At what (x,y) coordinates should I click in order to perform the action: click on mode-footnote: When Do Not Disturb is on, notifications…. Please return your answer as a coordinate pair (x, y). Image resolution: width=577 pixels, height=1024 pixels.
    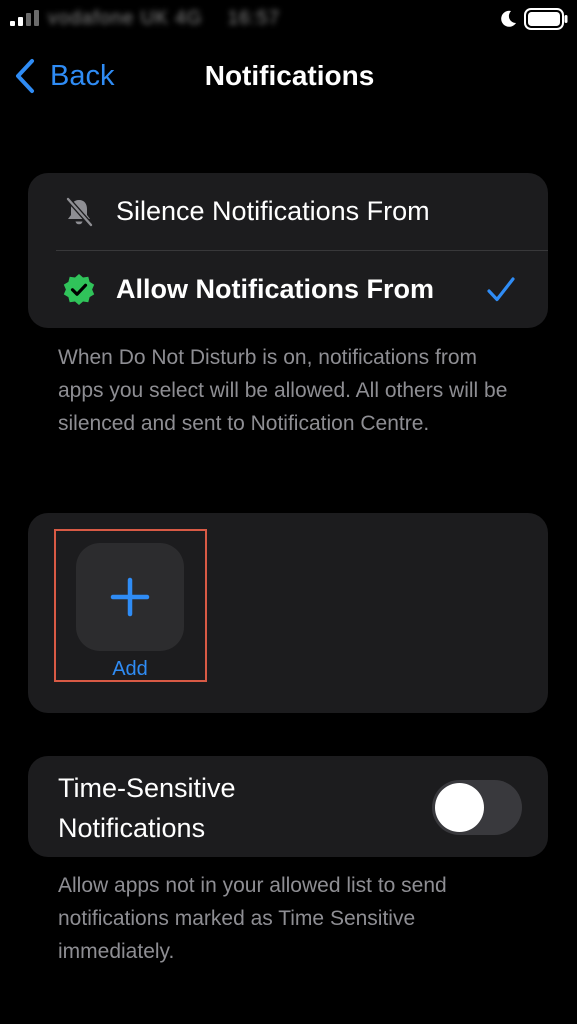
    Looking at the image, I should click on (283, 390).